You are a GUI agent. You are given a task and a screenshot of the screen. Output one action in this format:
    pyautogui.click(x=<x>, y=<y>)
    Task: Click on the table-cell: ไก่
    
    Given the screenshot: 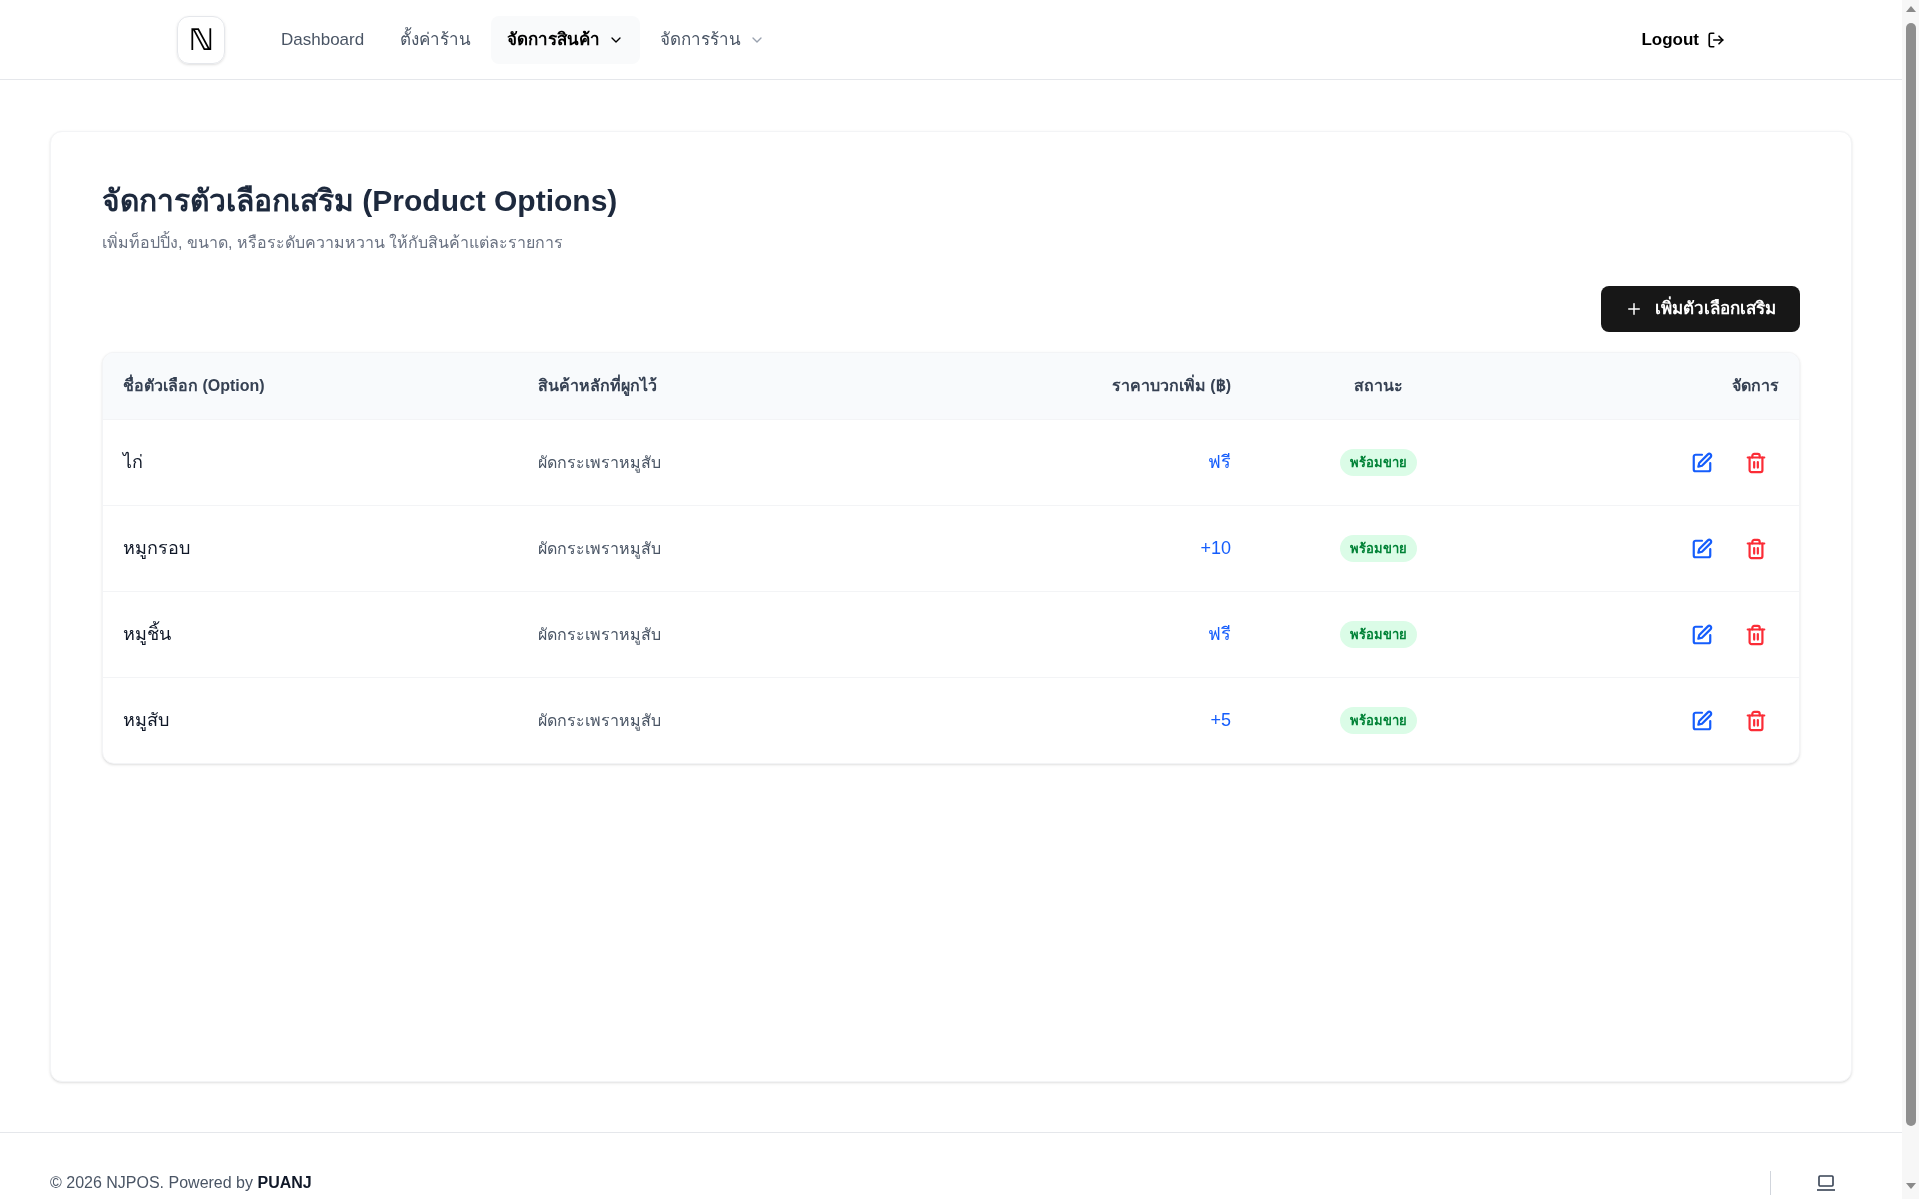 What is the action you would take?
    pyautogui.click(x=133, y=462)
    